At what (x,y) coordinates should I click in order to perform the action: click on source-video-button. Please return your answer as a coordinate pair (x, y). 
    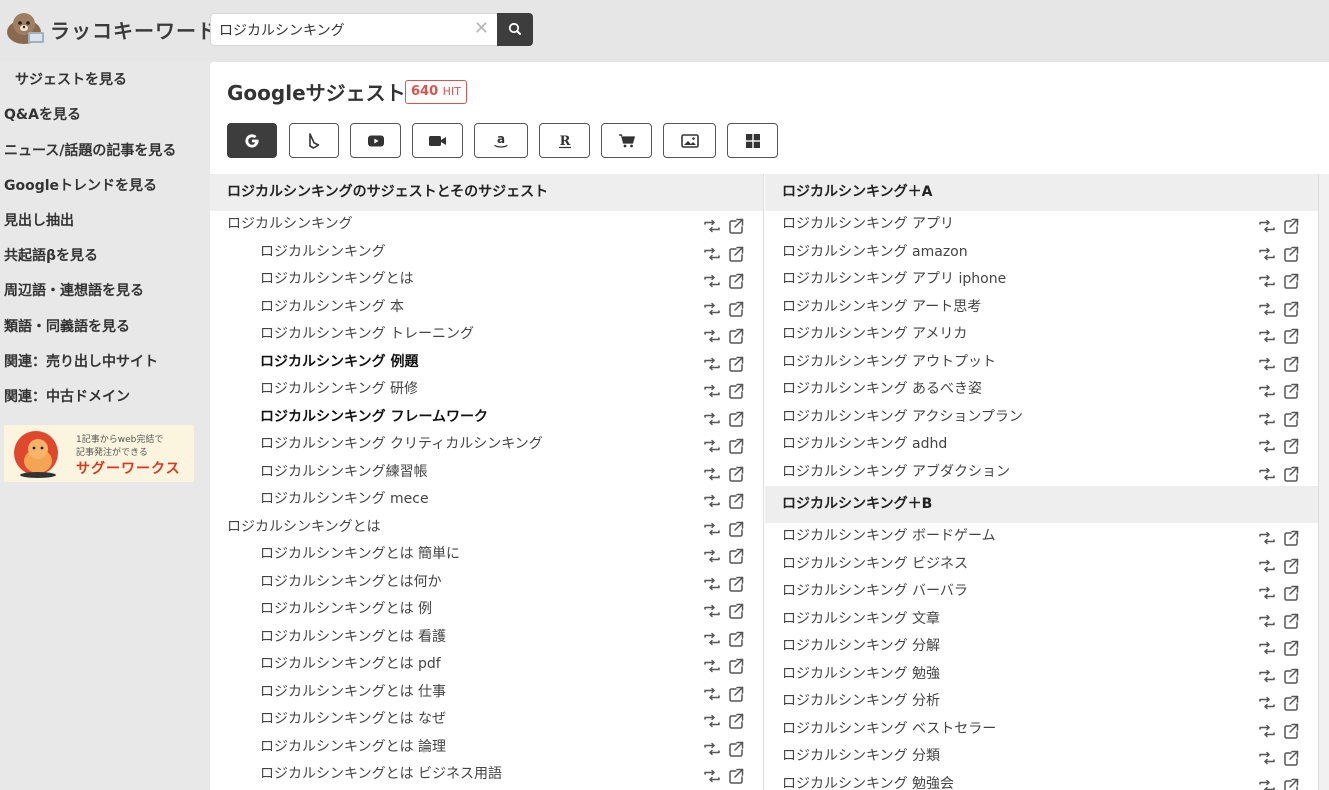
    Looking at the image, I should click on (437, 140).